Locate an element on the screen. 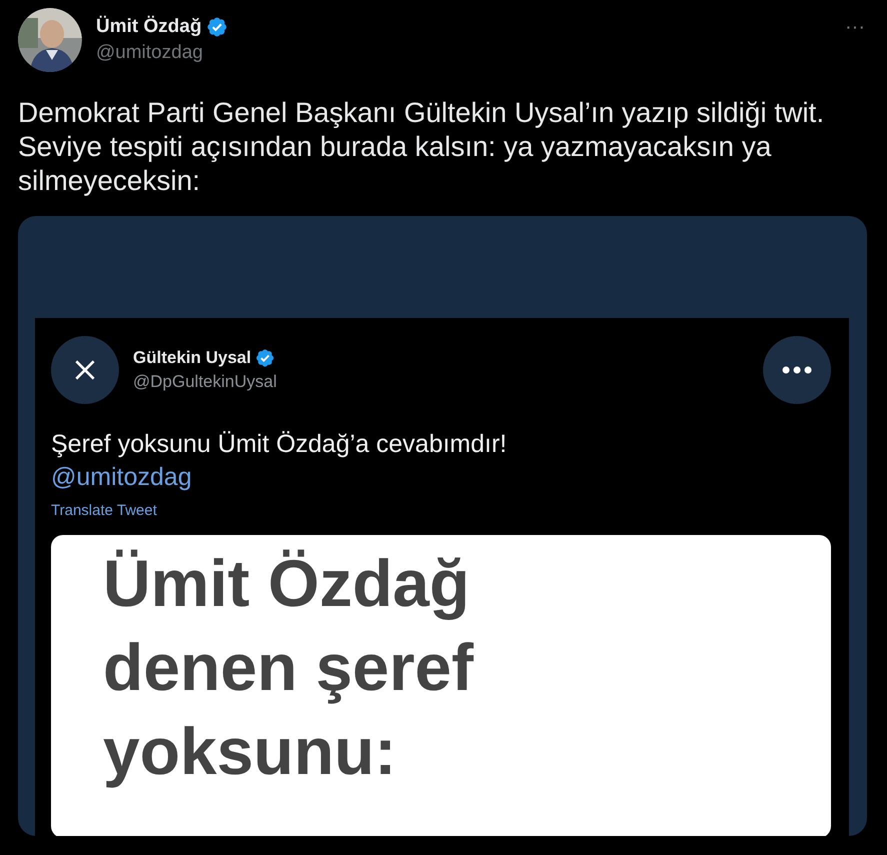 Image resolution: width=887 pixels, height=855 pixels. tweet-text: Demokrat Parti Genel Başkanı Gültekin Uysal’ın yazıp sildiği twit. Seviye tespiti açısından burada kalsın: ya yazmayacaksın ya silmeyeceksin: is located at coordinates (422, 147).